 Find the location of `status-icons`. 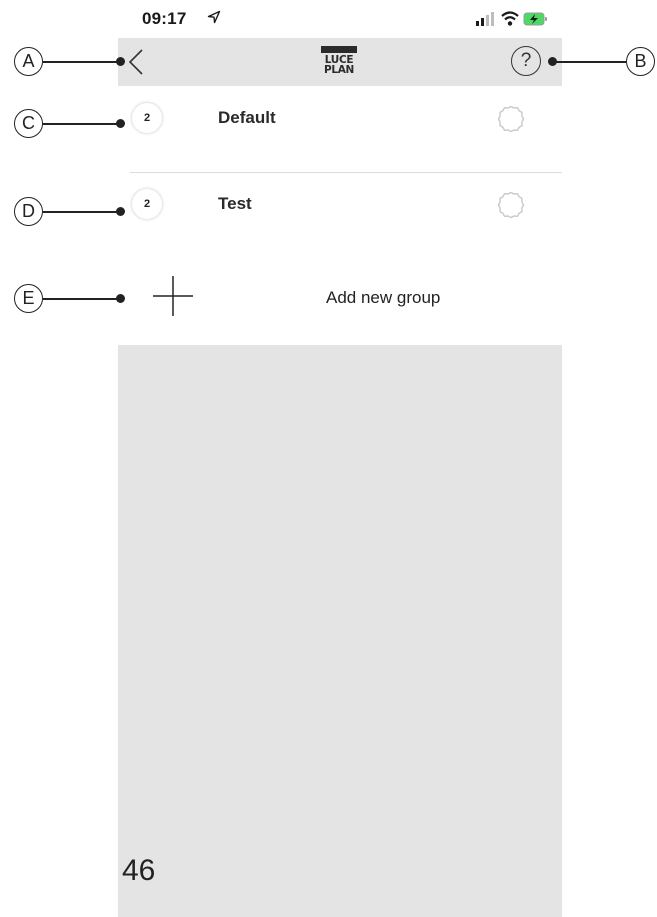

status-icons is located at coordinates (511, 18).